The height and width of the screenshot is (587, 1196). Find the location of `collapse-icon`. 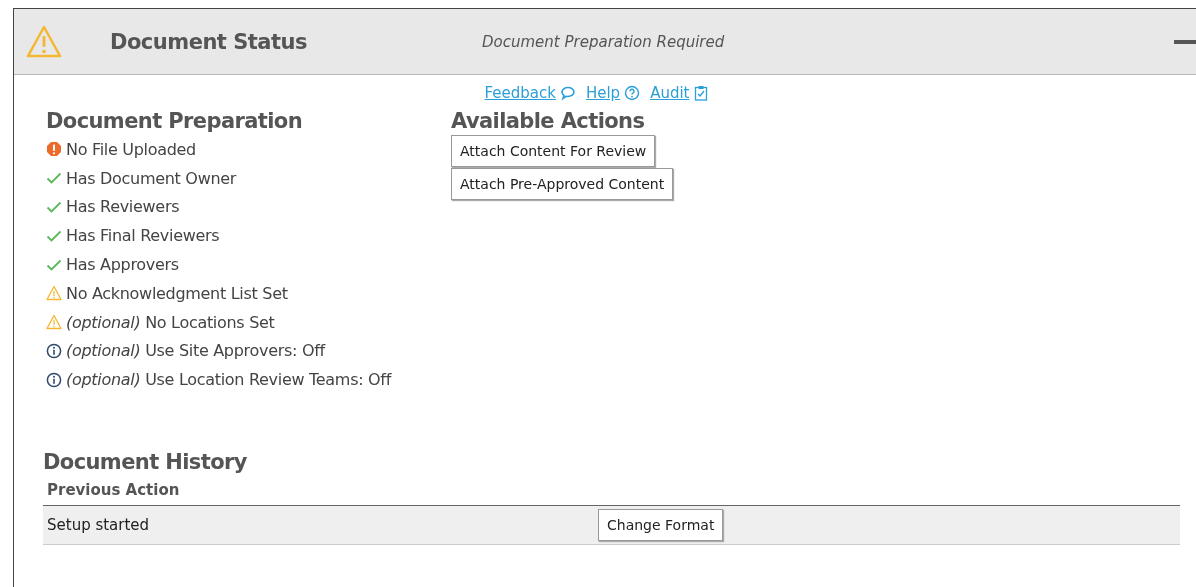

collapse-icon is located at coordinates (1185, 41).